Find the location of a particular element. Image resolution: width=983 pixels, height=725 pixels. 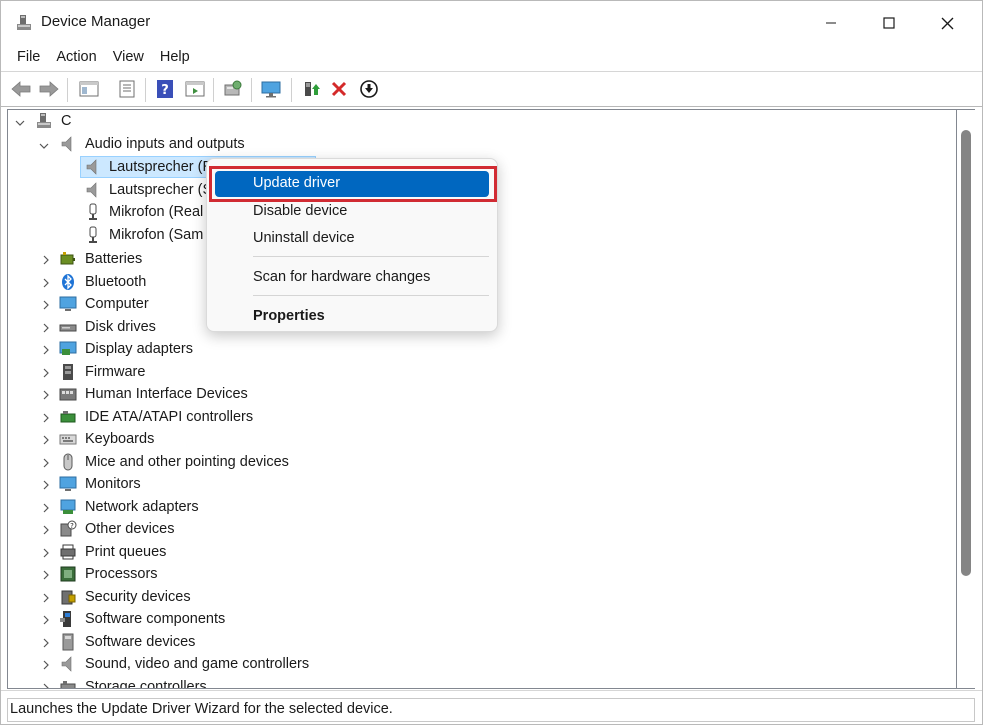

menu-file: File is located at coordinates (28, 58).